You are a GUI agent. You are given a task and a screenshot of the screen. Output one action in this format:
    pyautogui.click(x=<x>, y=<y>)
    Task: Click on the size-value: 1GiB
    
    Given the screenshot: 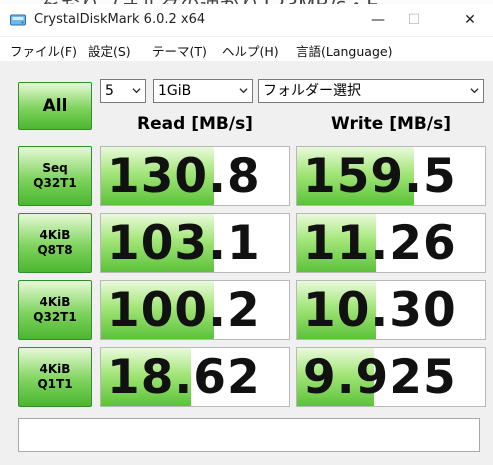 What is the action you would take?
    pyautogui.click(x=175, y=91)
    